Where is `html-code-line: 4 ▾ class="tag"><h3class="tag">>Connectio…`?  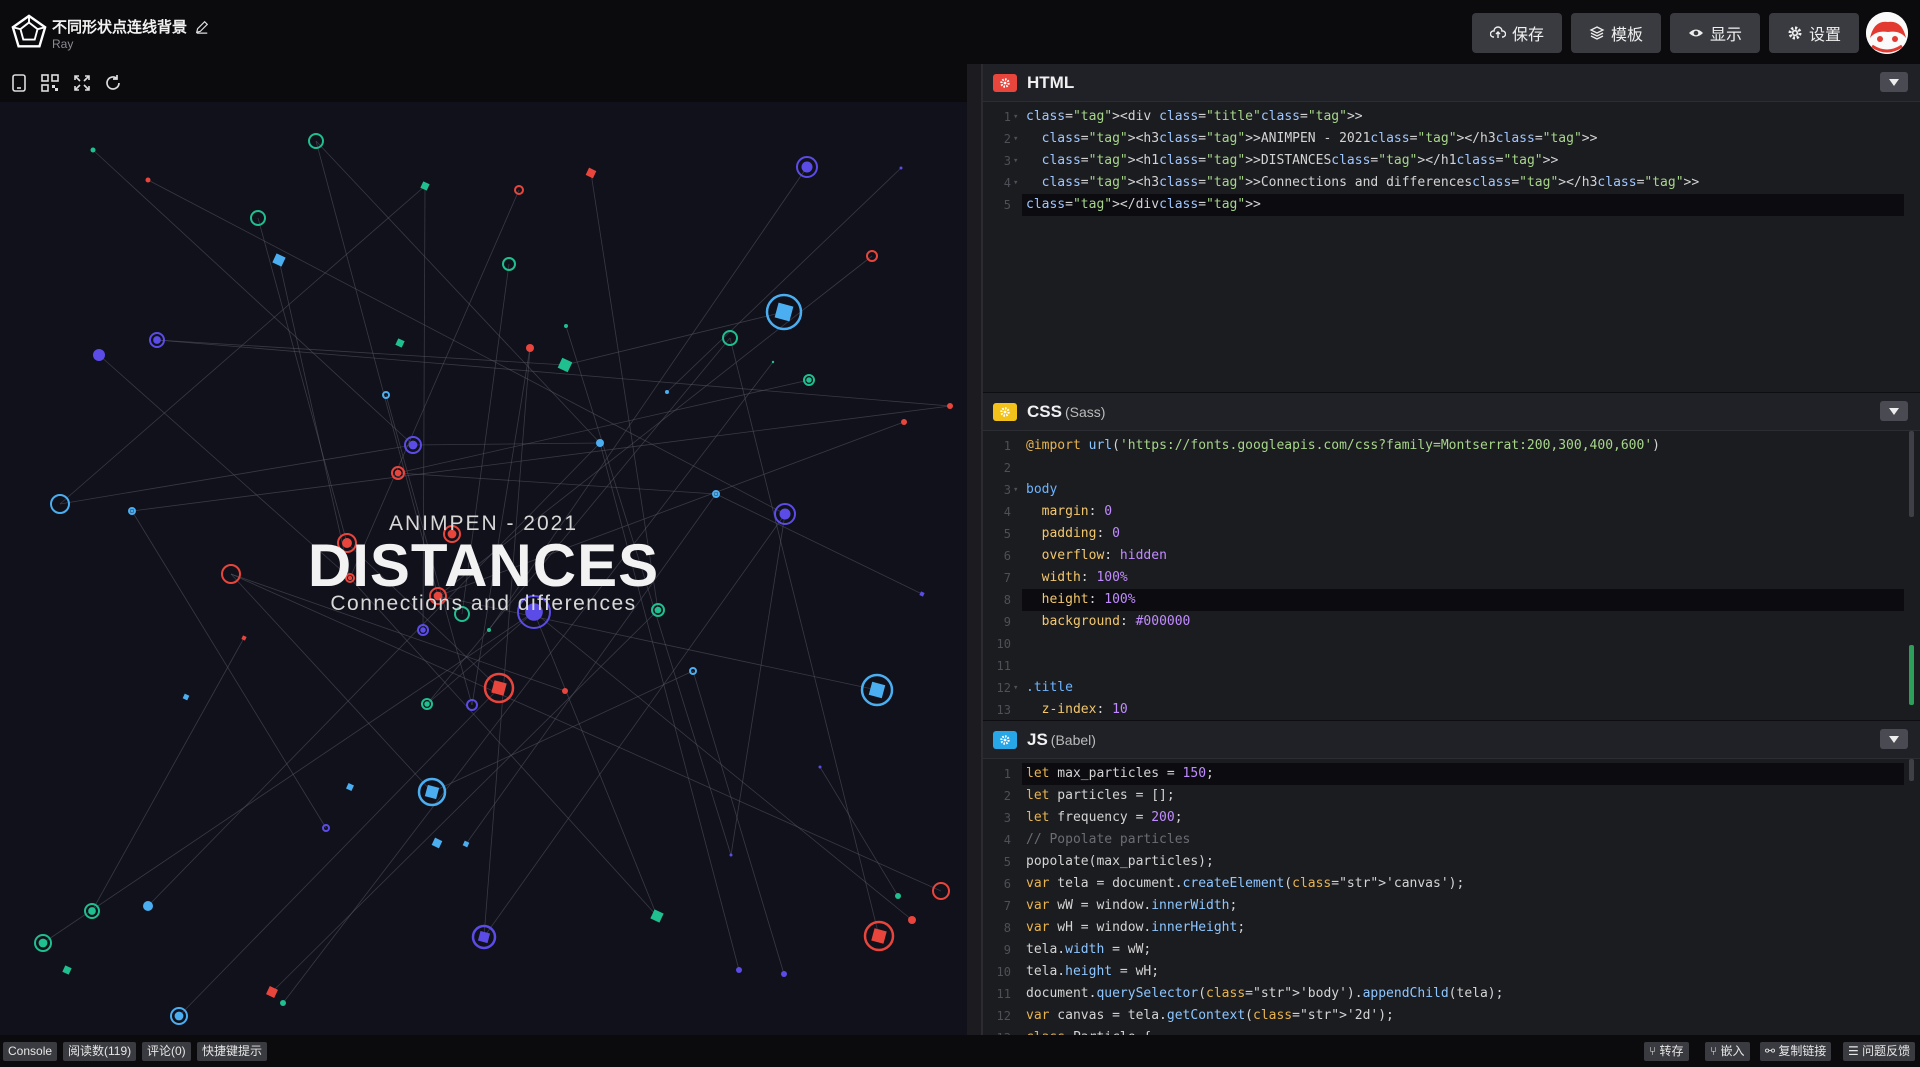 html-code-line: 4 ▾ class="tag"><h3class="tag">>Connectio… is located at coordinates (1451, 183).